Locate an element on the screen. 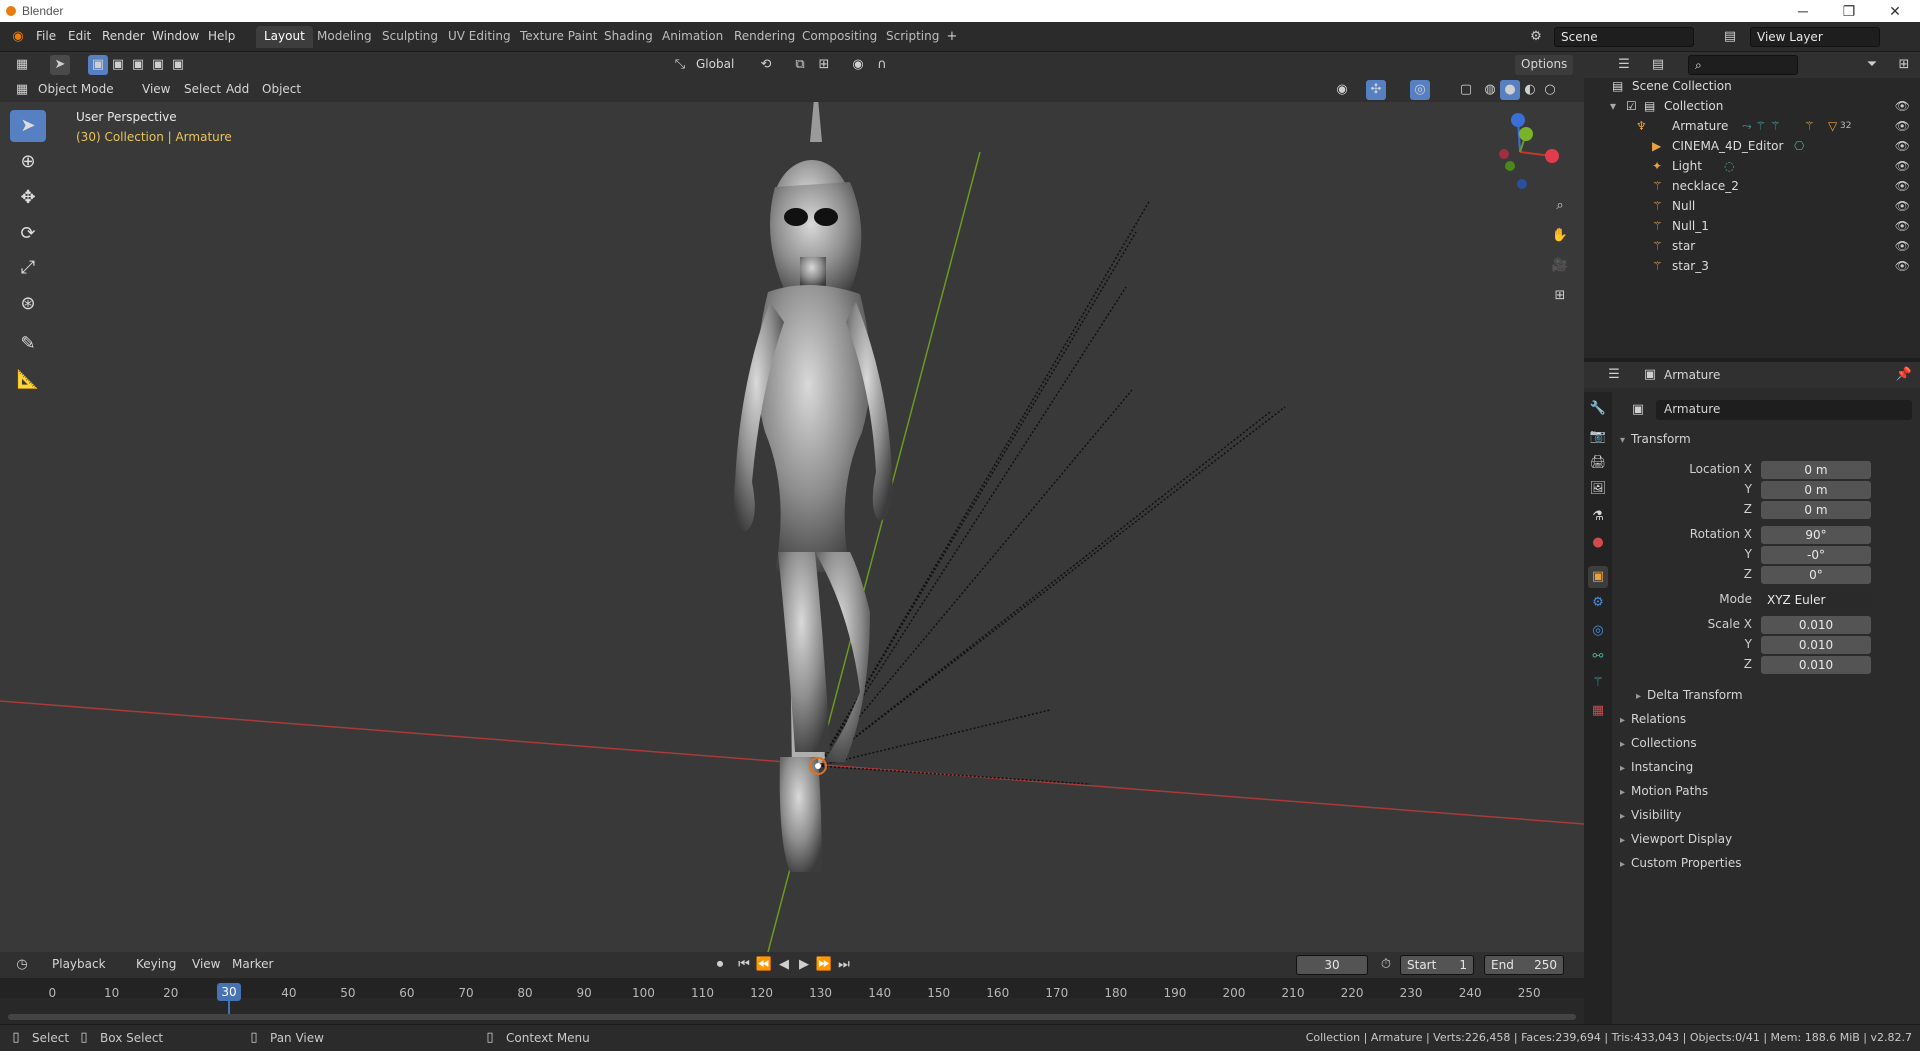 The image size is (1920, 1051). navigation-gizmo is located at coordinates (1520, 152).